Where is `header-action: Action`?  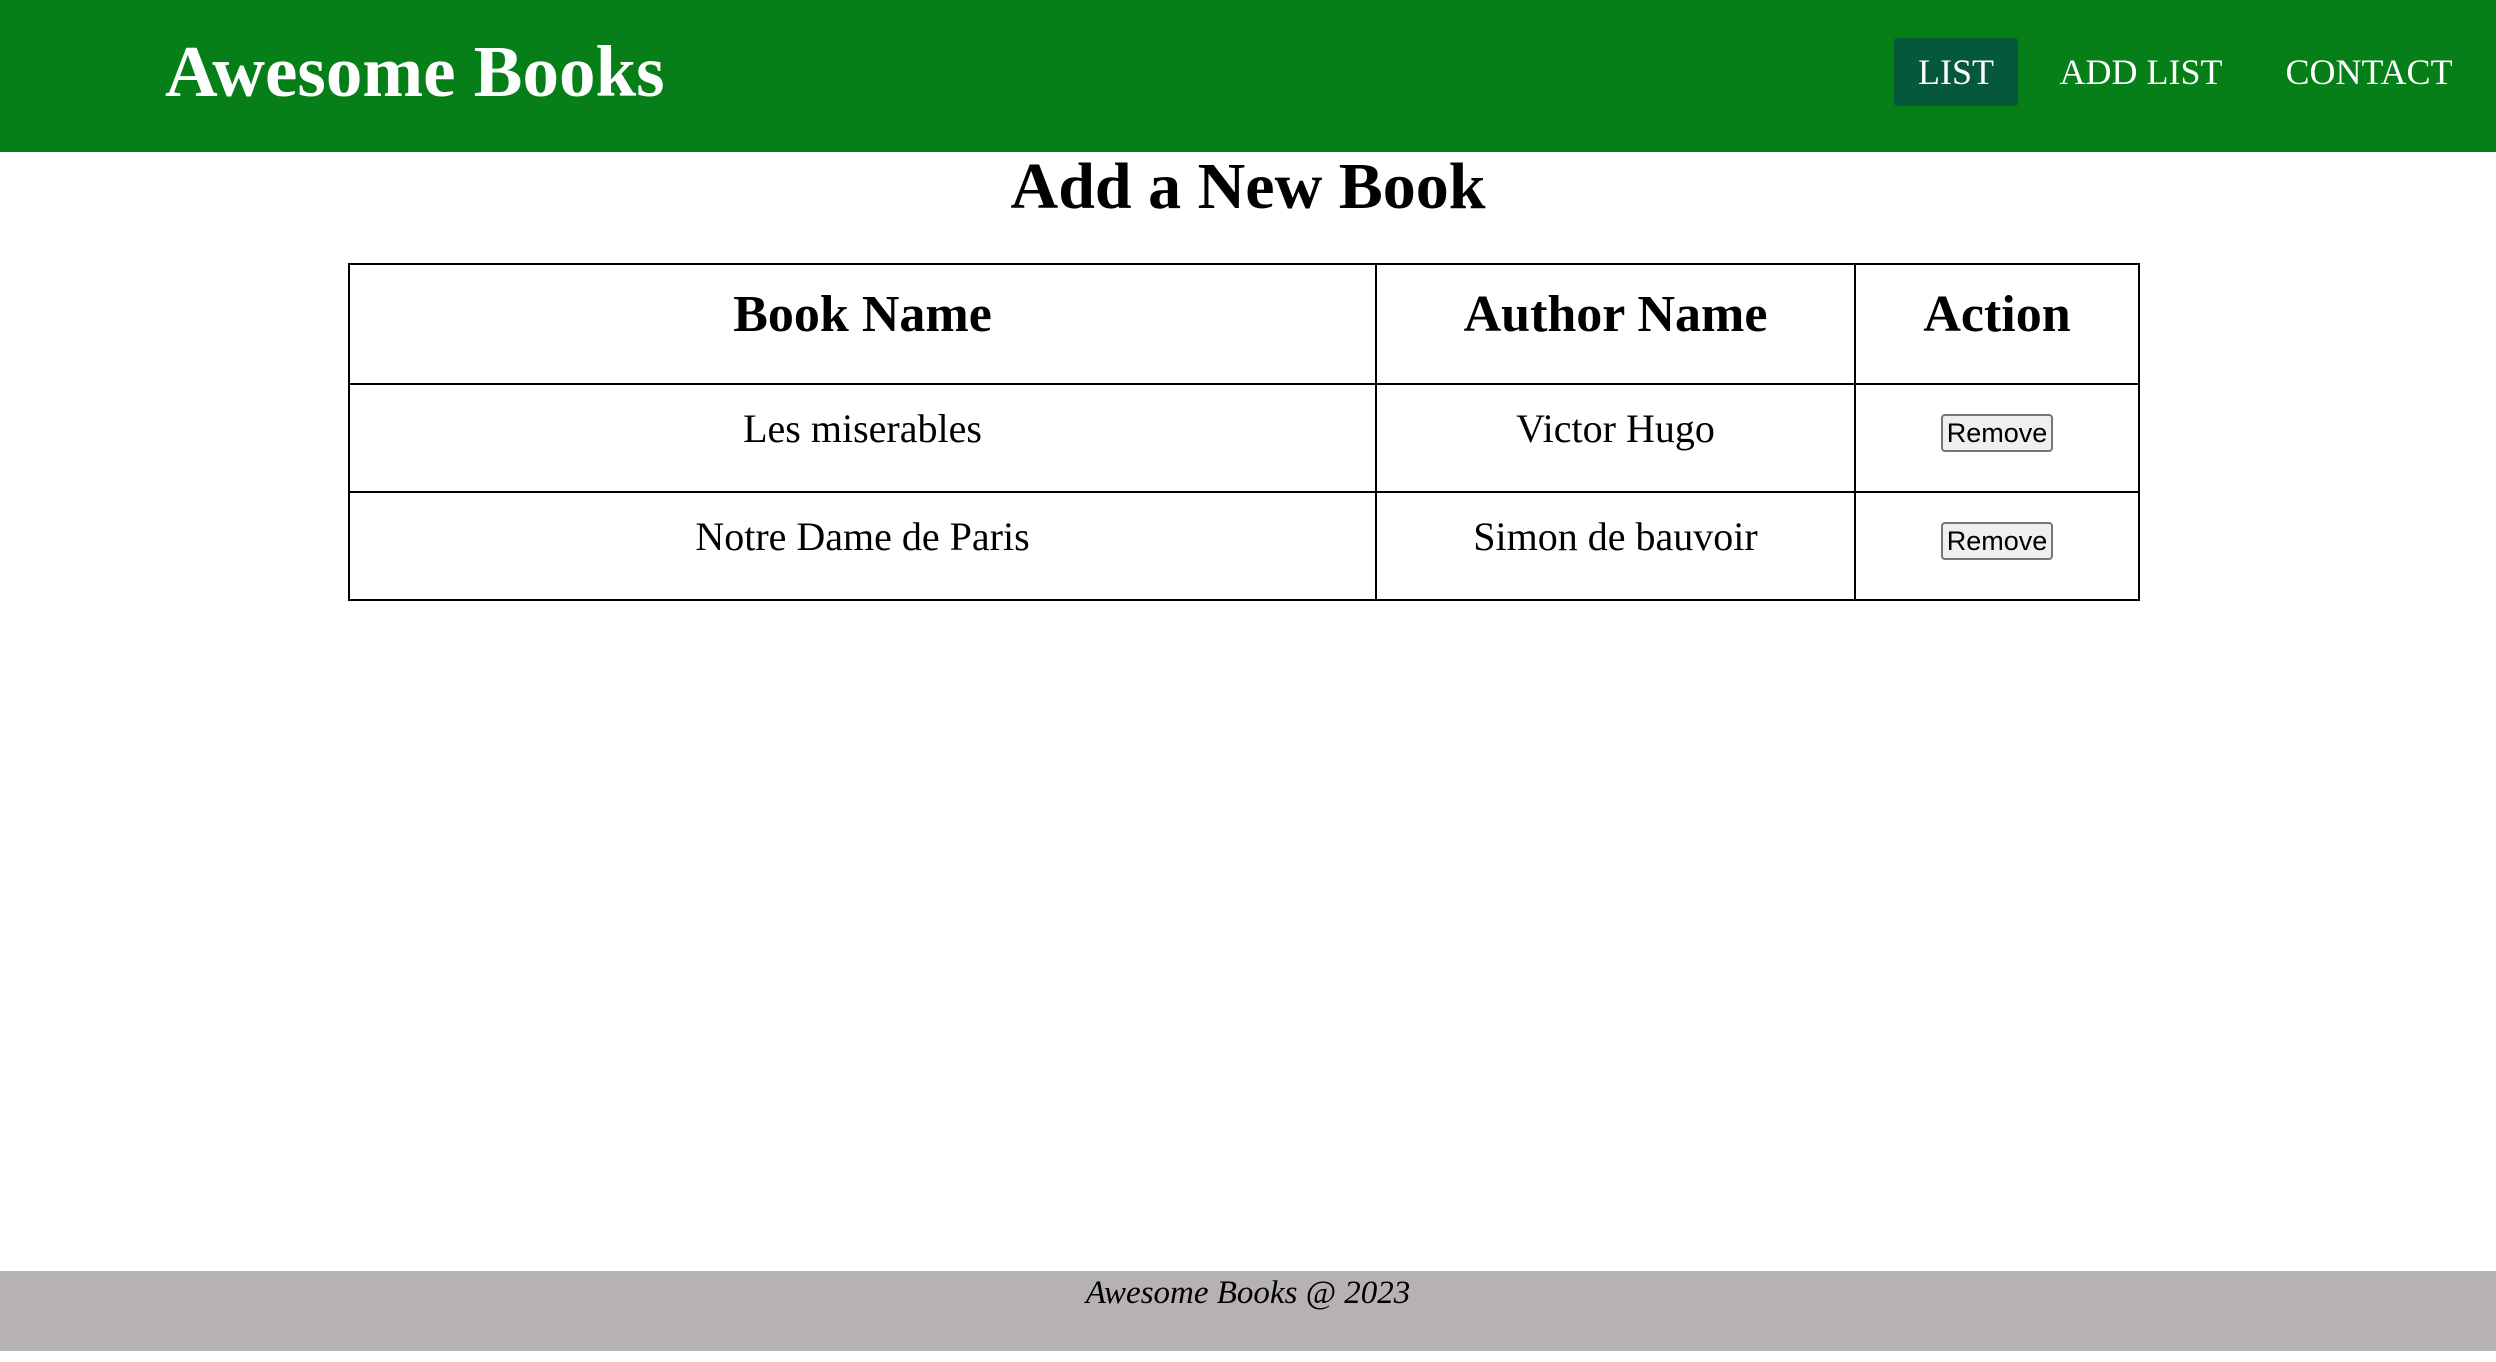
header-action: Action is located at coordinates (1997, 324).